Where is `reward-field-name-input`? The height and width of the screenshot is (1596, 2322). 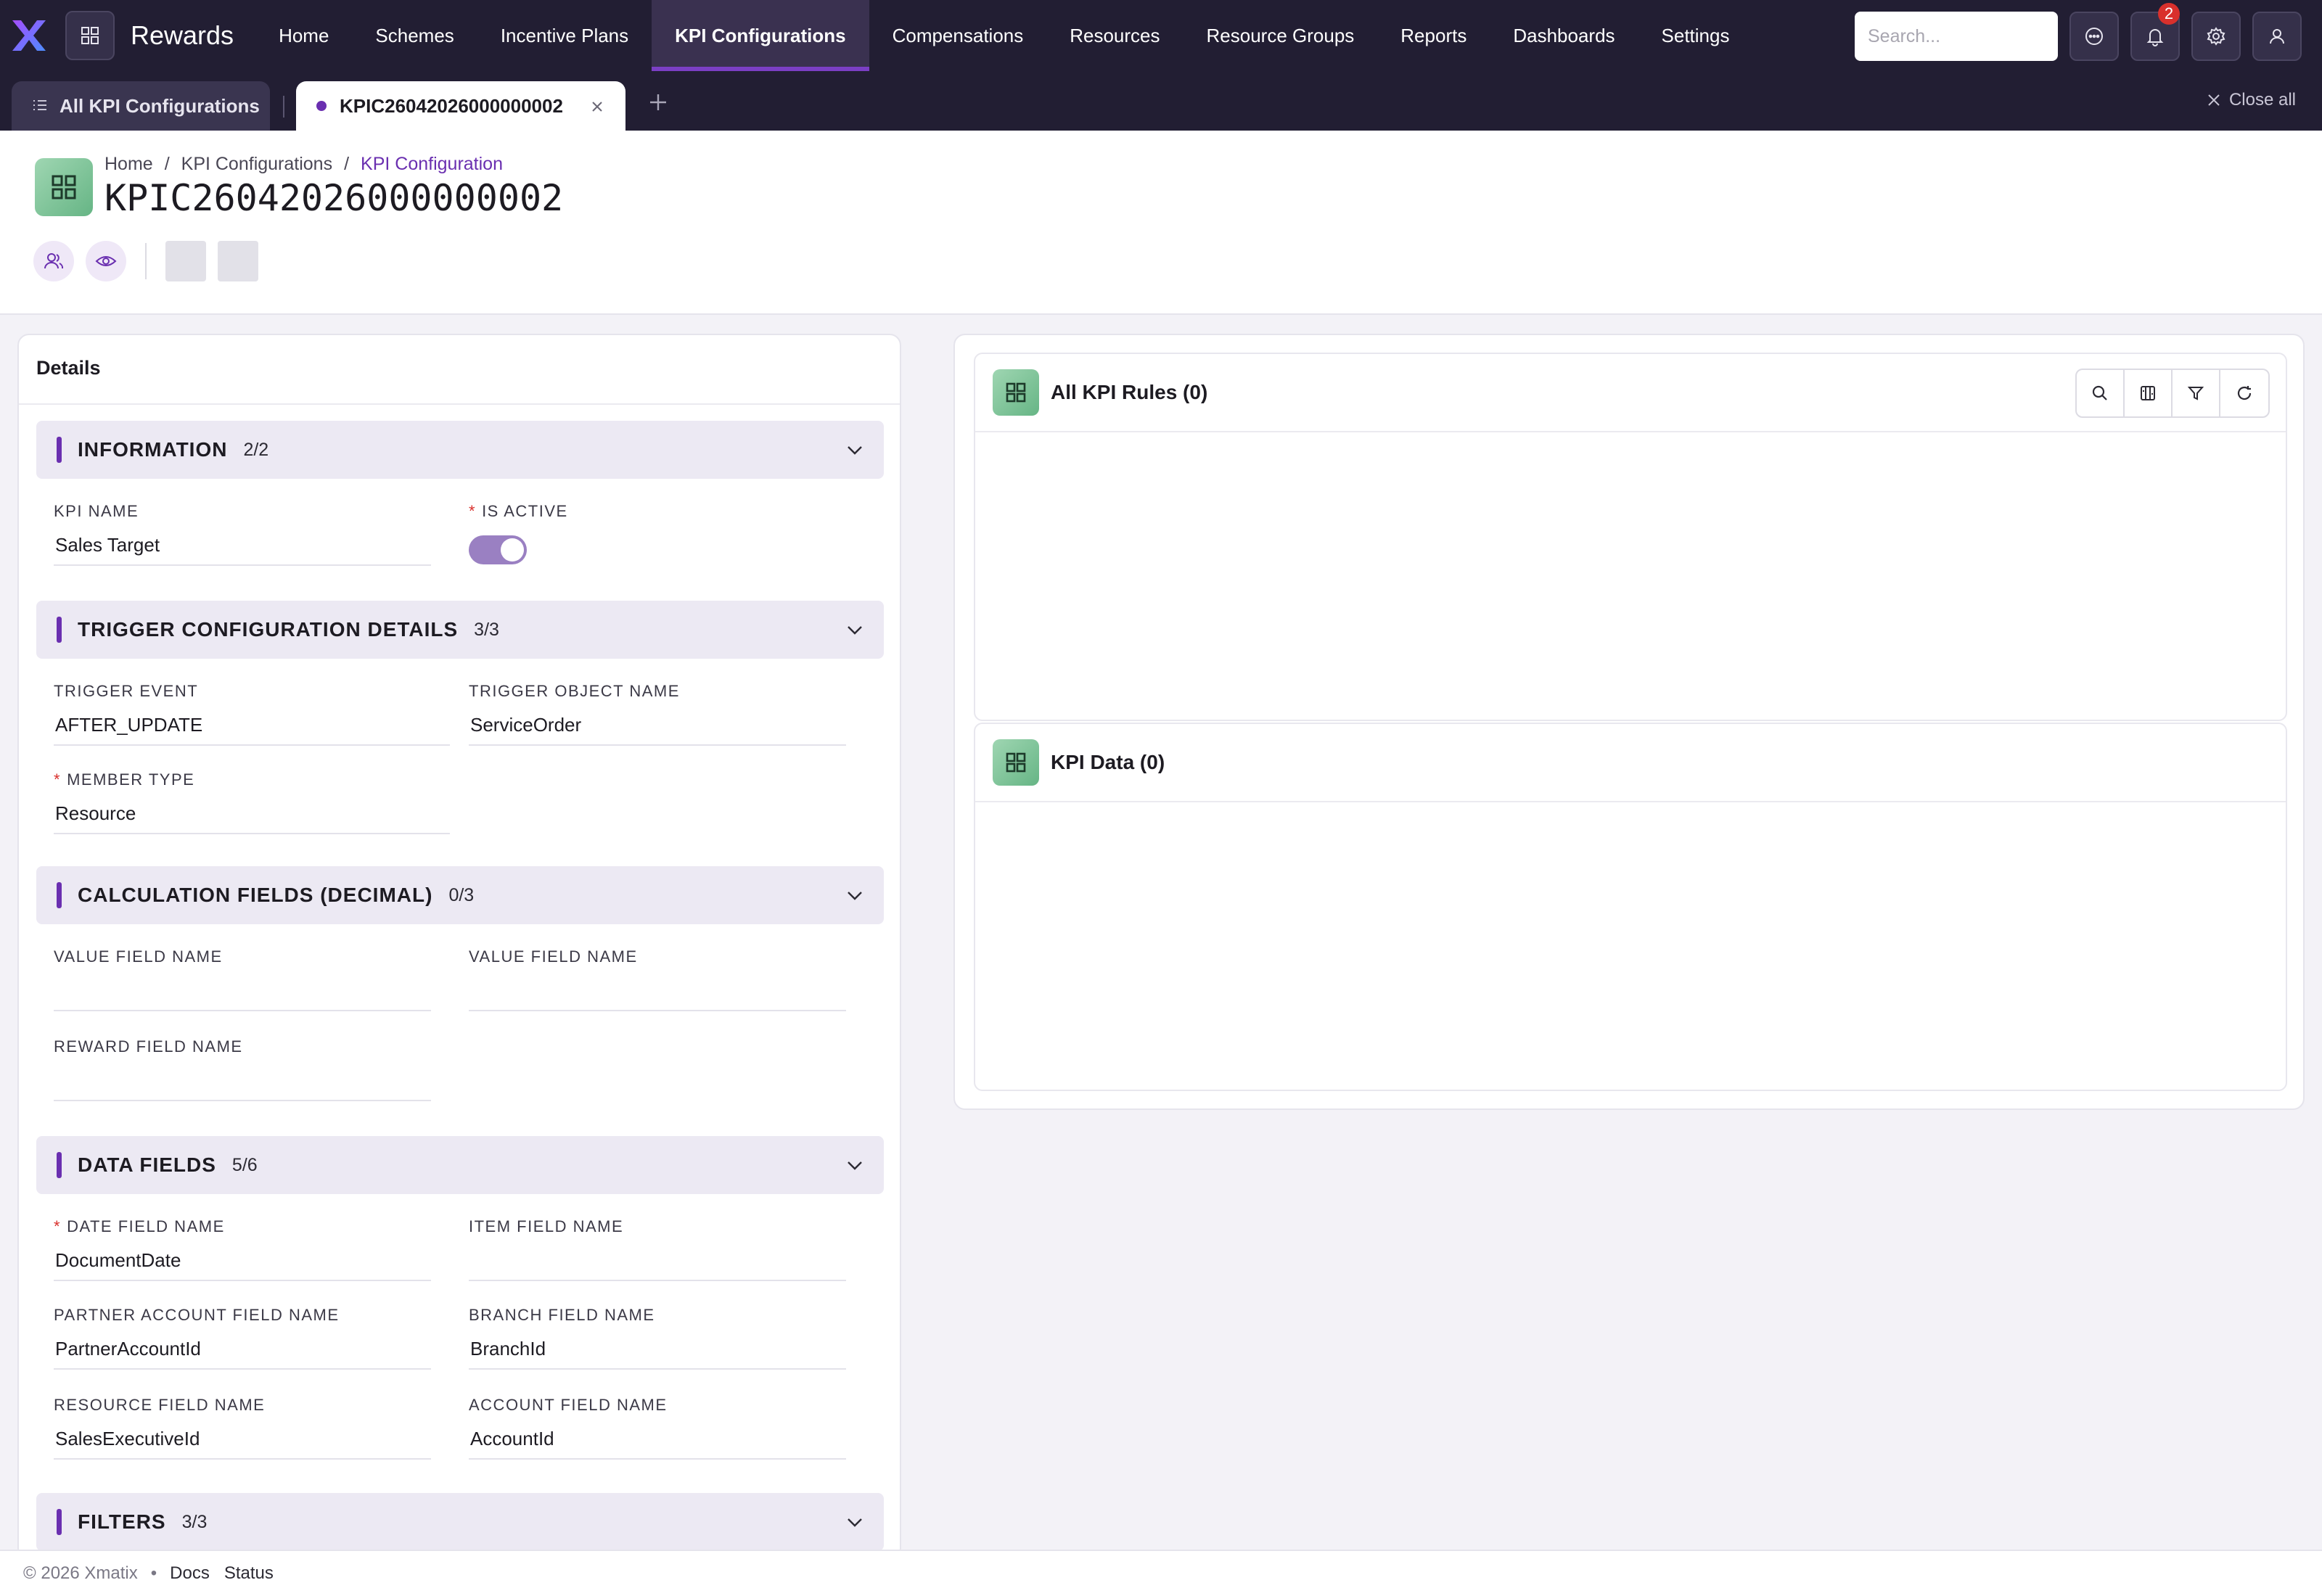 reward-field-name-input is located at coordinates (243, 1085).